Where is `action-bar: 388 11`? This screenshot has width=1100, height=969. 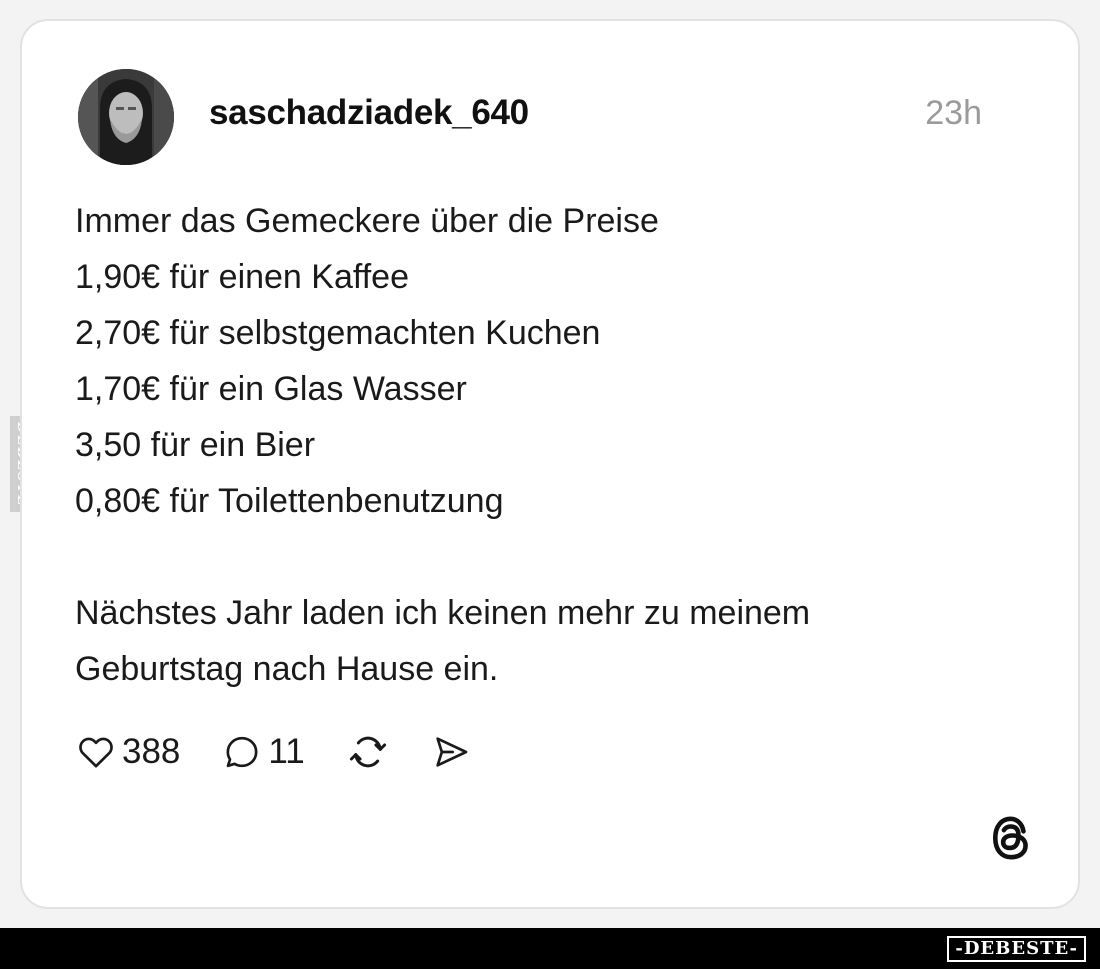 action-bar: 388 11 is located at coordinates (294, 752).